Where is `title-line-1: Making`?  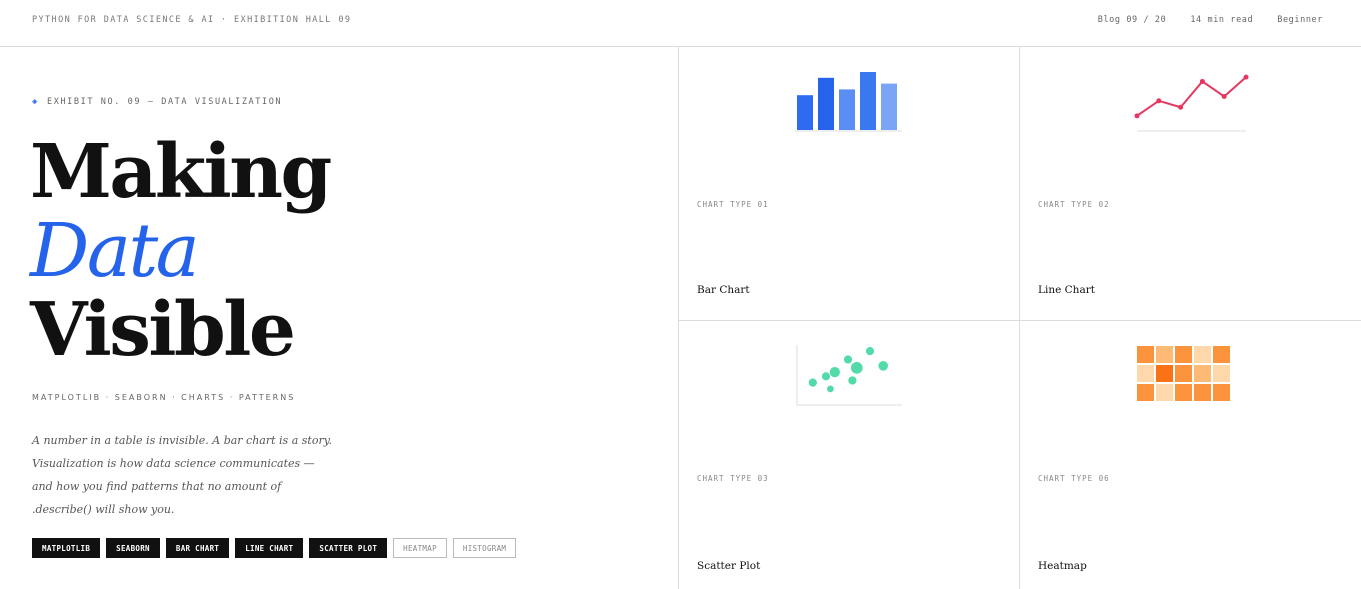
title-line-1: Making is located at coordinates (181, 172).